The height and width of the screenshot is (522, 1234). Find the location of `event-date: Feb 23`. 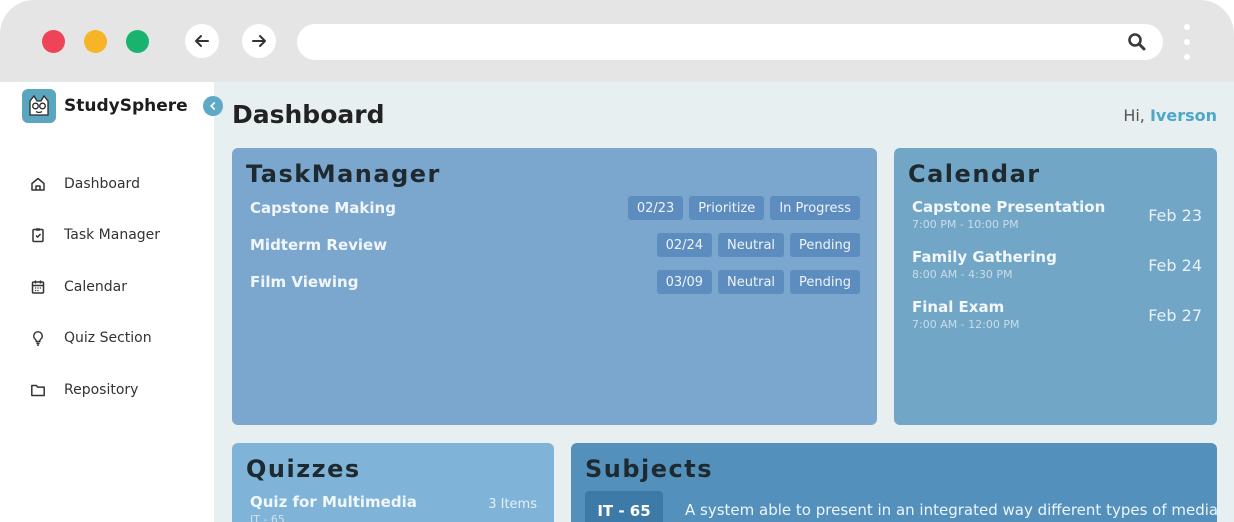

event-date: Feb 23 is located at coordinates (1175, 215).